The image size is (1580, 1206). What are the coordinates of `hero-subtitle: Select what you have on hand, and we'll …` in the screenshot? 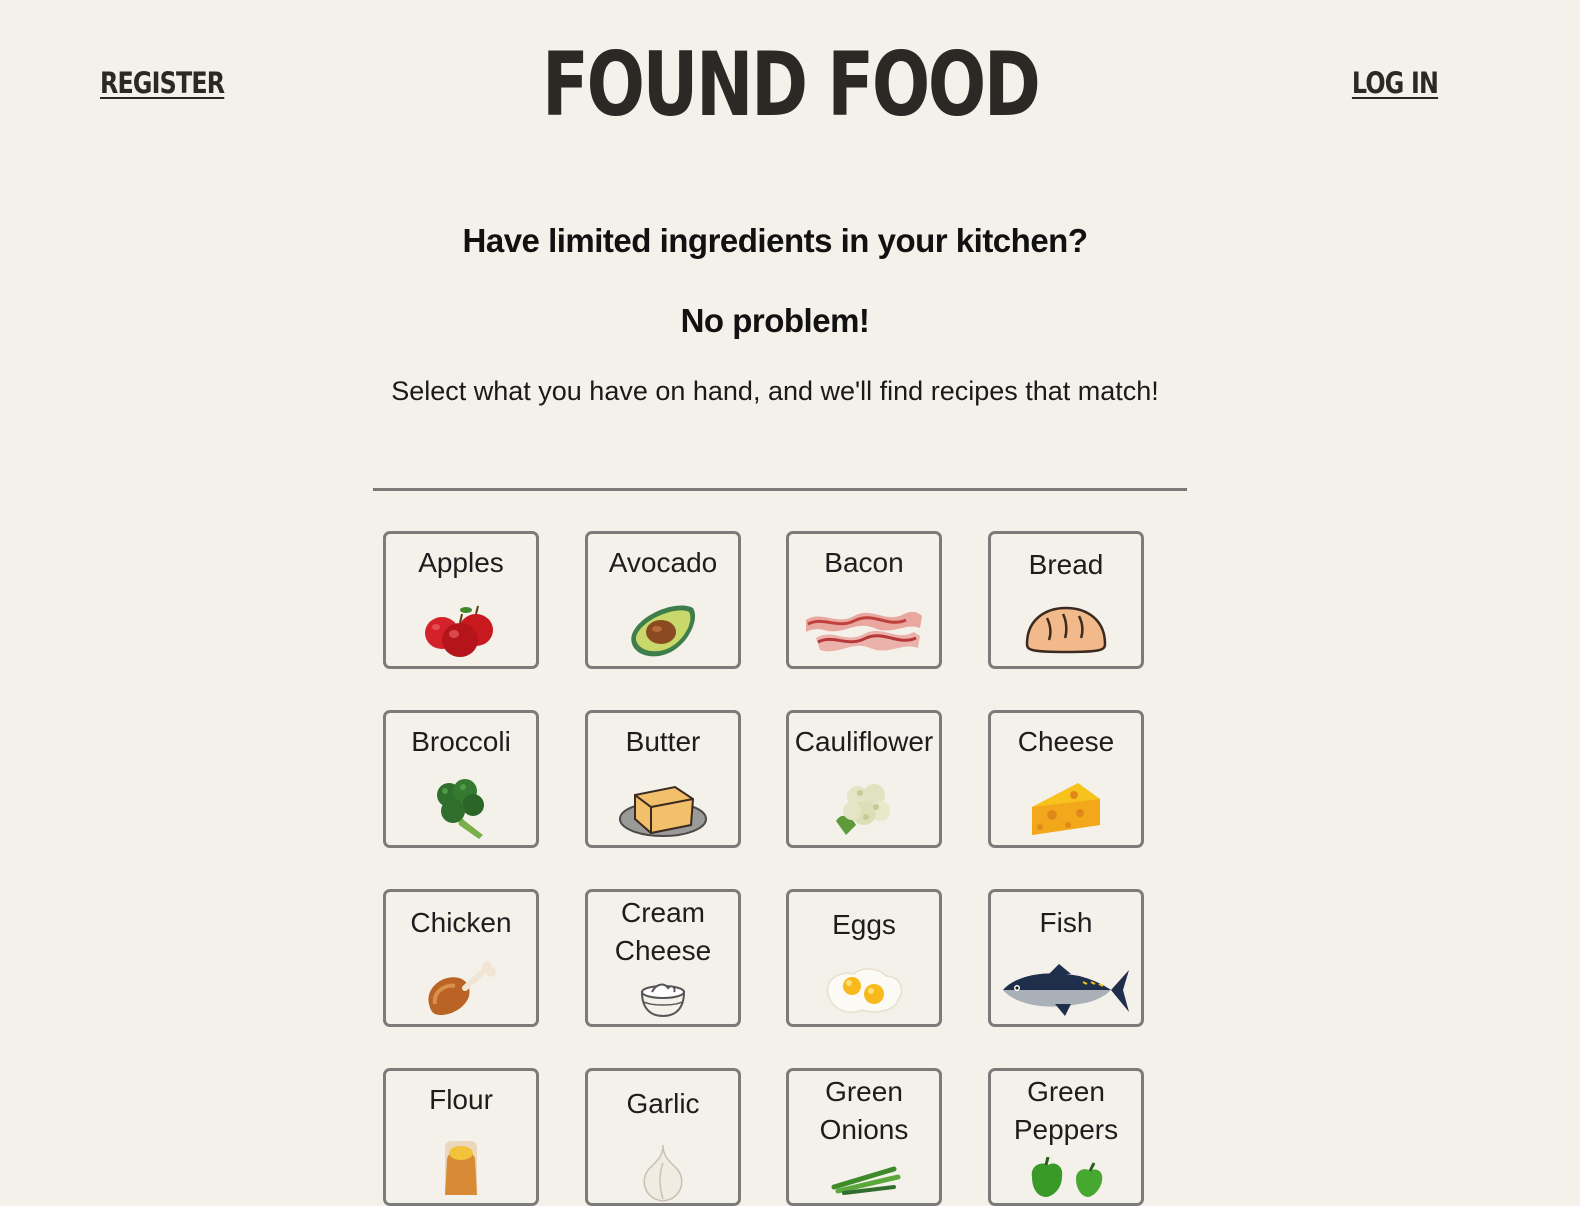 It's located at (775, 391).